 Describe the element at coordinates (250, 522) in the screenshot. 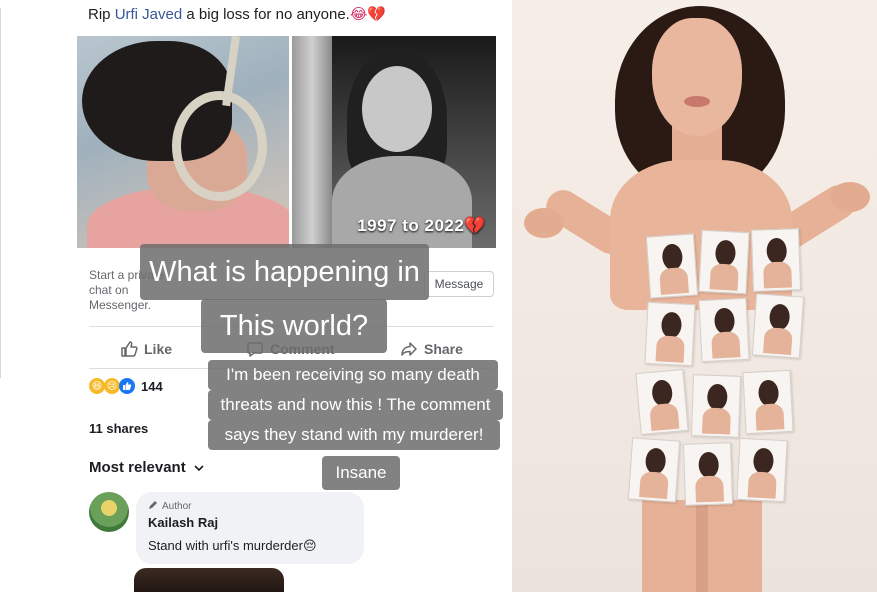

I see `commenter-name: Kailash Raj` at that location.